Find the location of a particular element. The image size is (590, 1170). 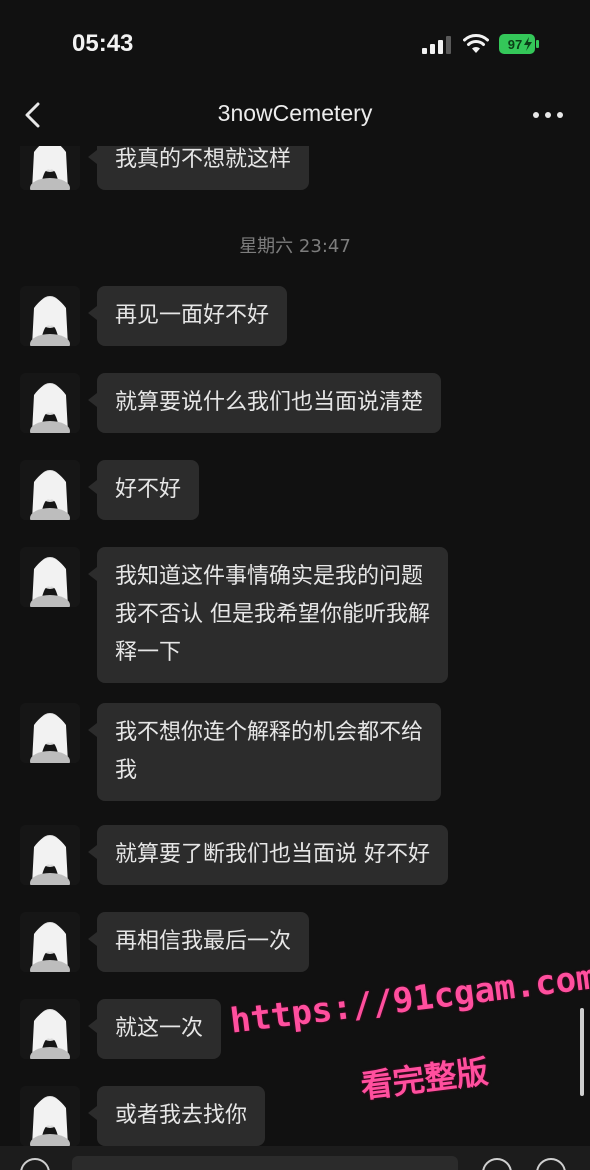

battery-level: 97 is located at coordinates (515, 44).